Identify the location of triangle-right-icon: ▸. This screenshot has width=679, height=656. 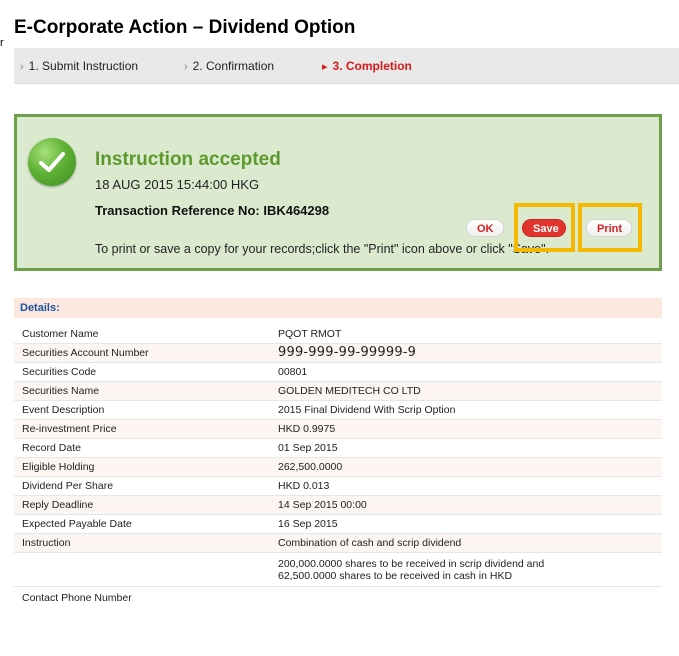
(325, 67).